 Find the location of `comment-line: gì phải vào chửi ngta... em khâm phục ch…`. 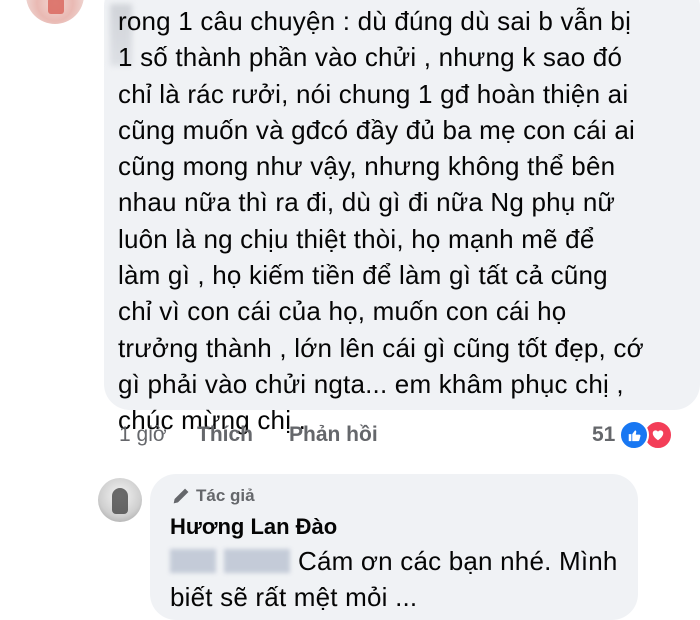

comment-line: gì phải vào chửi ngta... em khâm phục ch… is located at coordinates (371, 383).